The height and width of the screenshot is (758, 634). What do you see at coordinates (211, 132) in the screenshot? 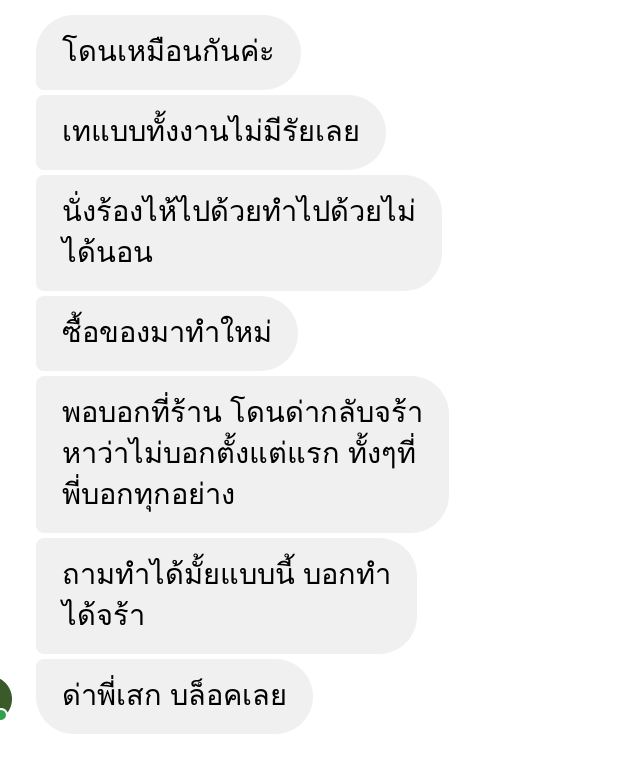
I see `message-bubble: เทแบบทั้งงานไม่มีรัยเลย` at bounding box center [211, 132].